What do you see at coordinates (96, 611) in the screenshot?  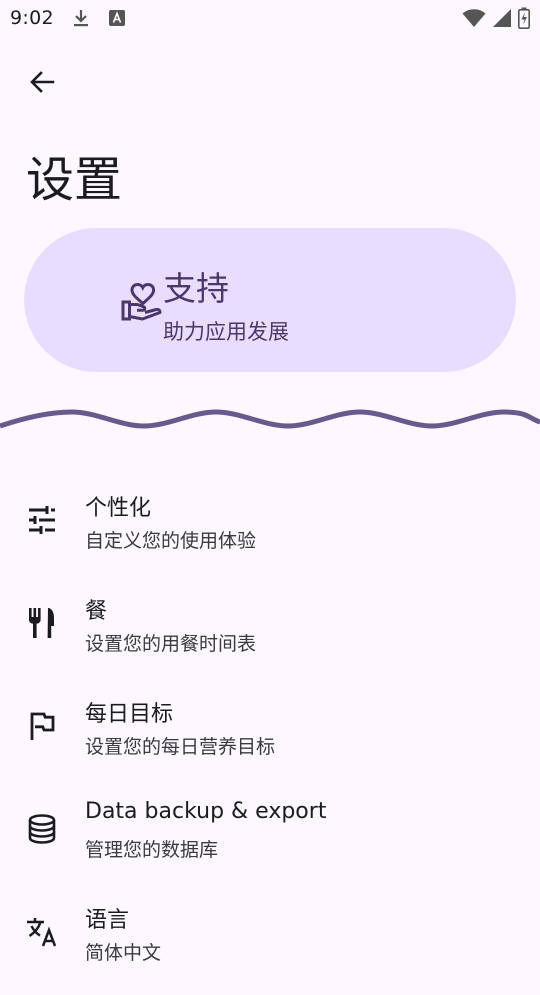 I see `setting-title: 餐` at bounding box center [96, 611].